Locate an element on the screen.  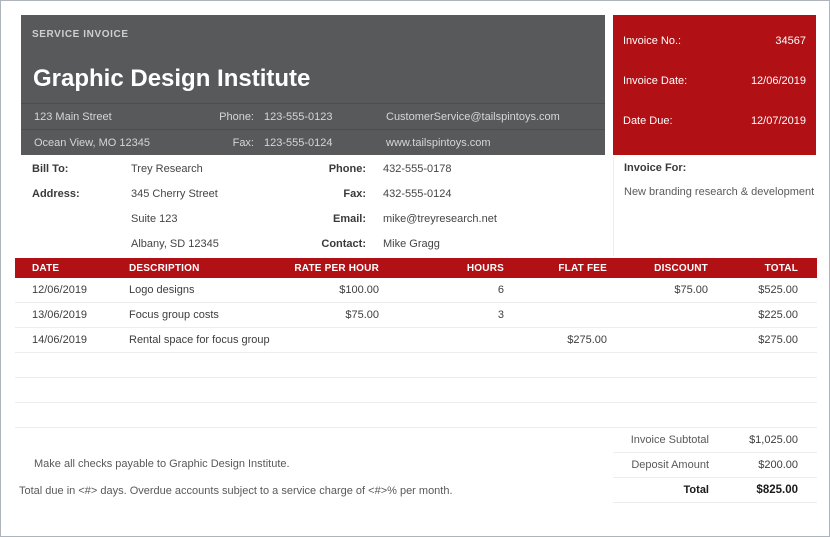
item-discount-cell: $75.00 is located at coordinates (691, 290).